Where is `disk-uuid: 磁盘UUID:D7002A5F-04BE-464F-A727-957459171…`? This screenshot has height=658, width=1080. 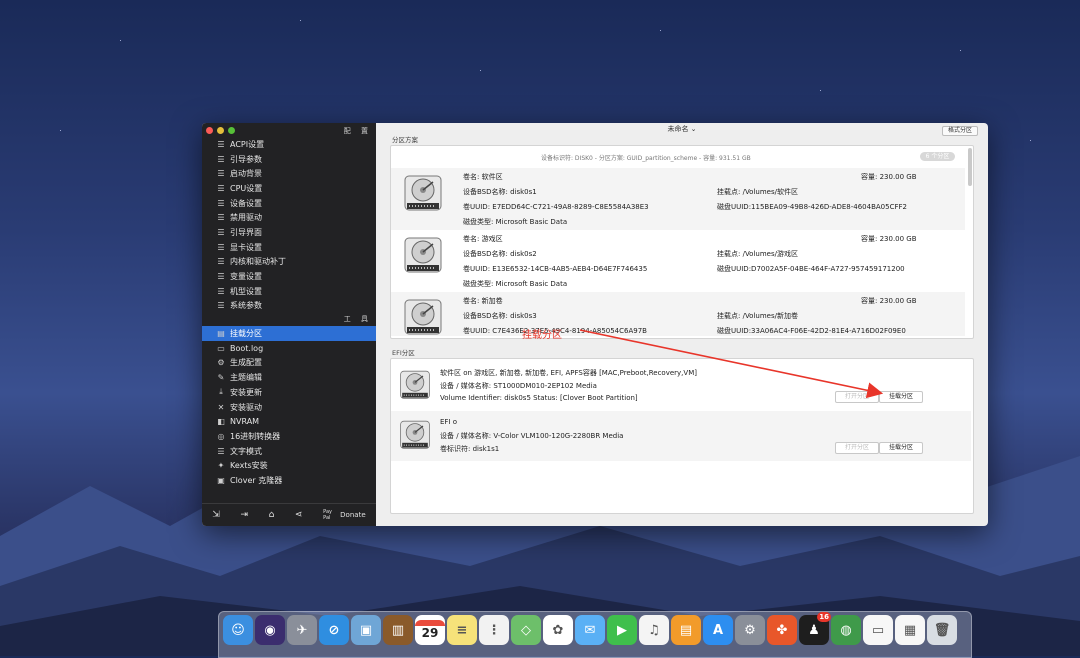
disk-uuid: 磁盘UUID:D7002A5F-04BE-464F-A727-957459171… is located at coordinates (811, 269).